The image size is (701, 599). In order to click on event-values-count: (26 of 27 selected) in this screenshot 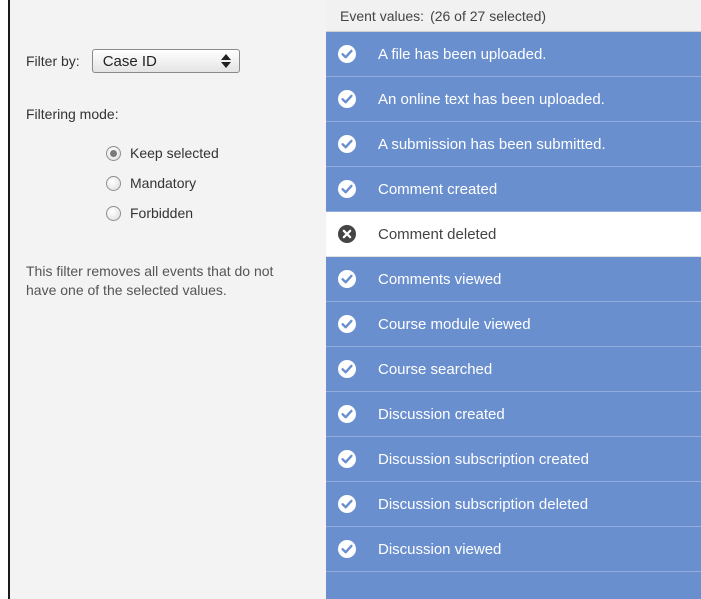, I will do `click(488, 15)`.